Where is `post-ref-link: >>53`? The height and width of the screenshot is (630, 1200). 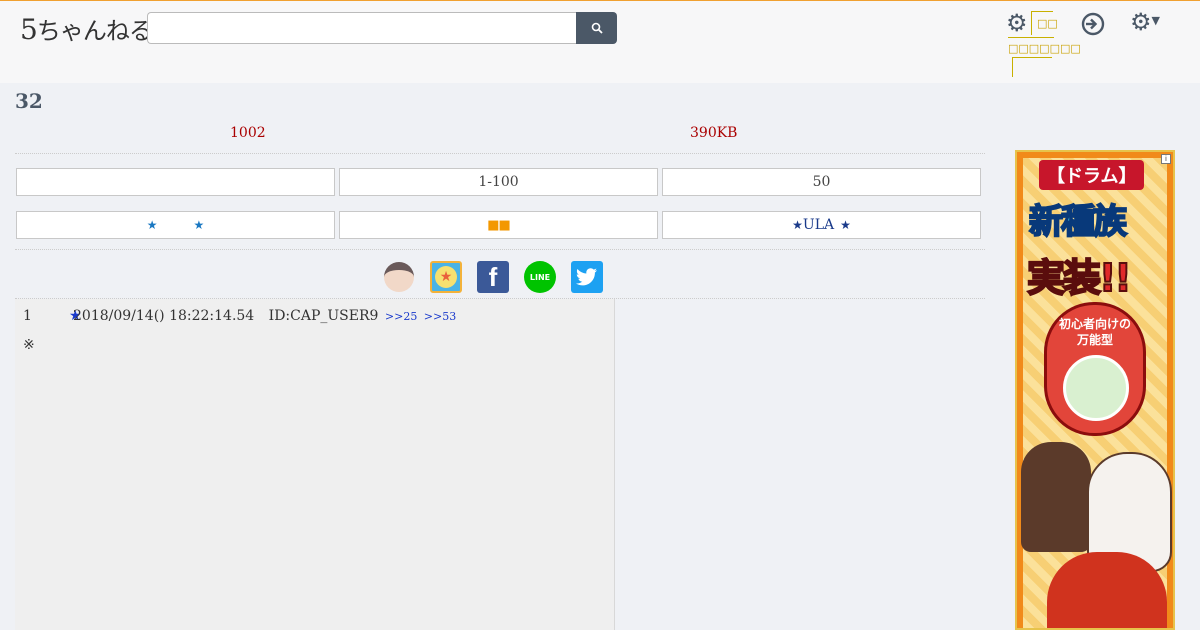
post-ref-link: >>53 is located at coordinates (440, 316).